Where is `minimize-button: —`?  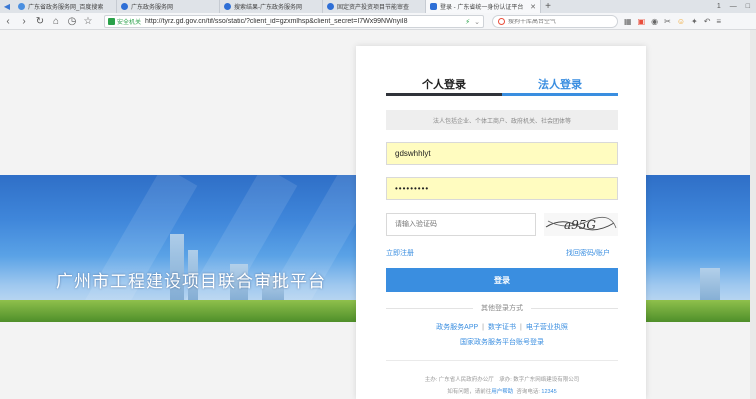 minimize-button: — is located at coordinates (733, 6).